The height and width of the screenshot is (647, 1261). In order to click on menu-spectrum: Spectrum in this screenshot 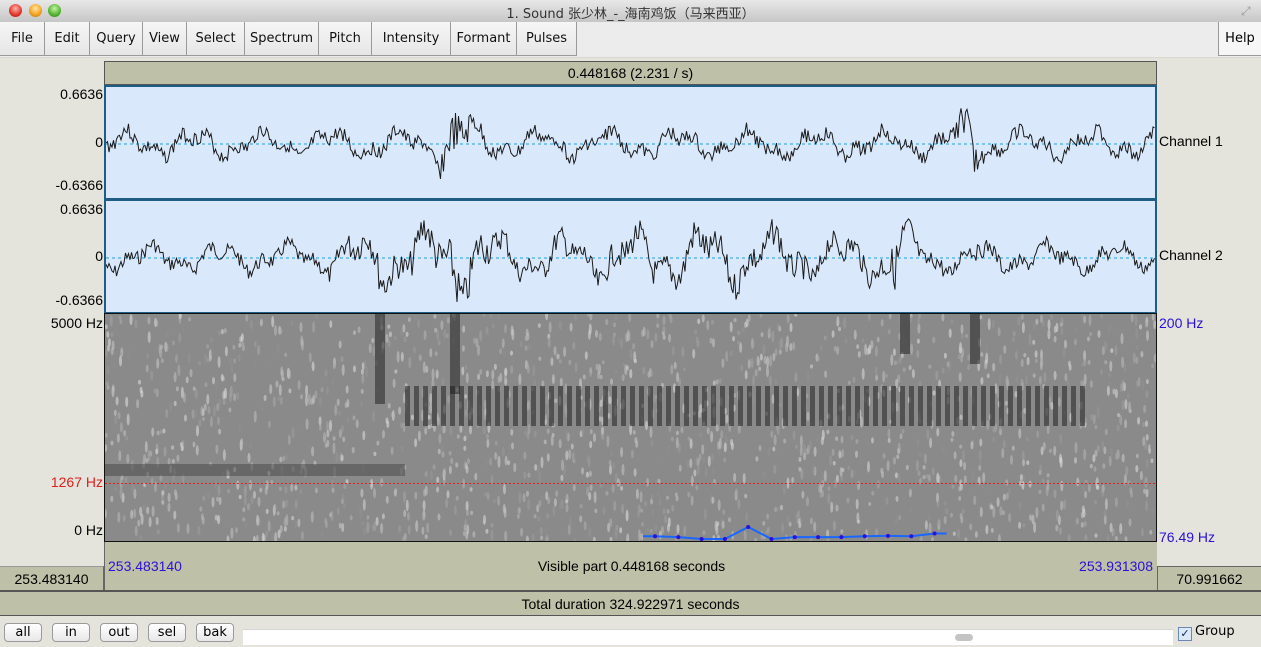, I will do `click(282, 39)`.